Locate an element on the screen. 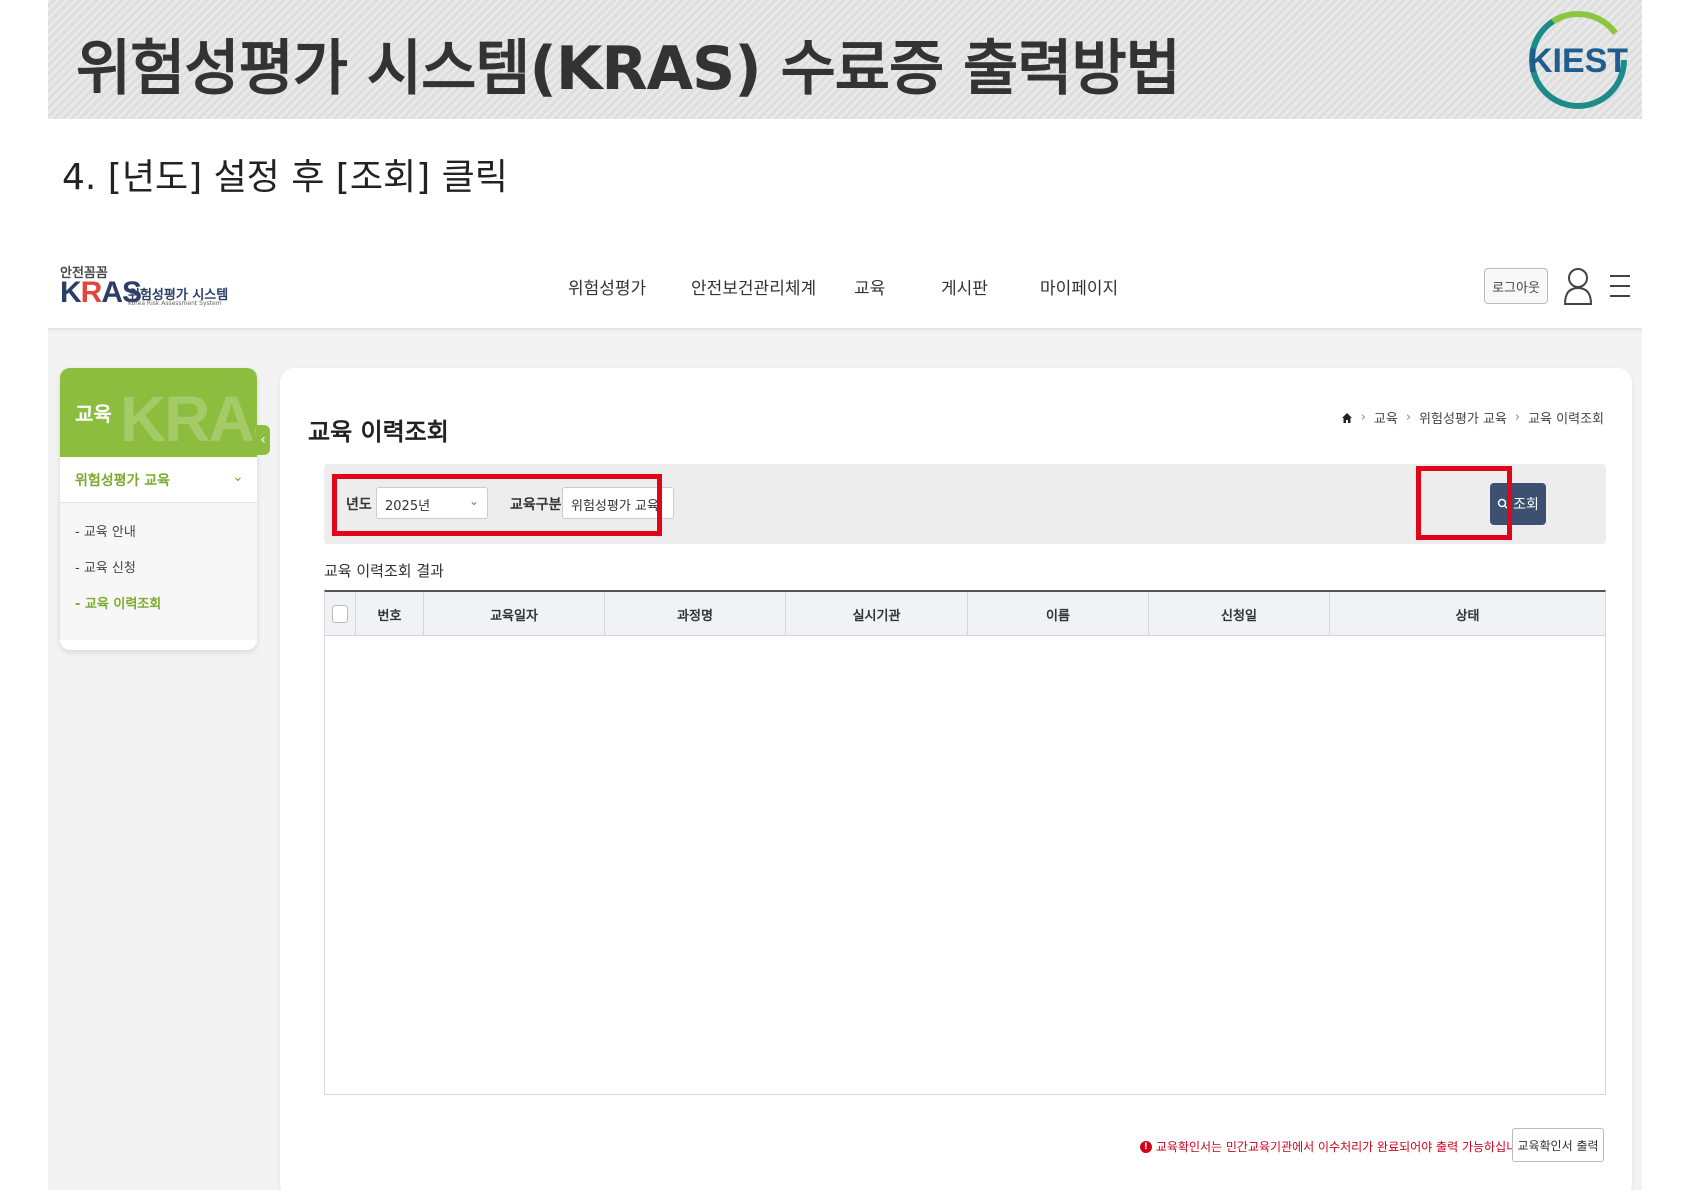 This screenshot has height=1190, width=1682. print-notice: ! 교육확인서는 민간교육기관에서 이수처리가 완료되어야 출력 가능하십니다. is located at coordinates (1335, 1146).